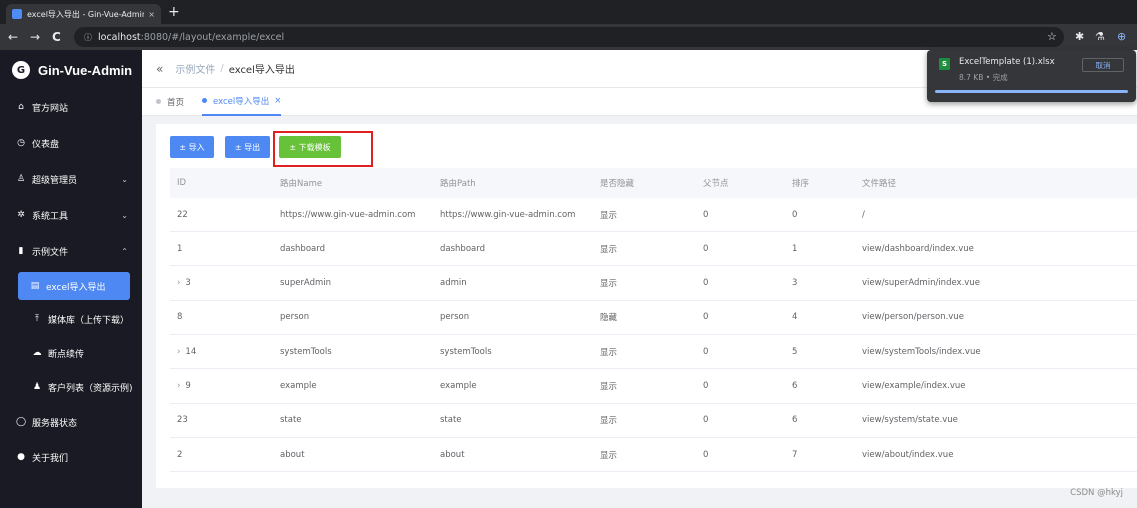 The image size is (1137, 508). I want to click on url-path: :8080/#/layout/example/excel, so click(212, 37).